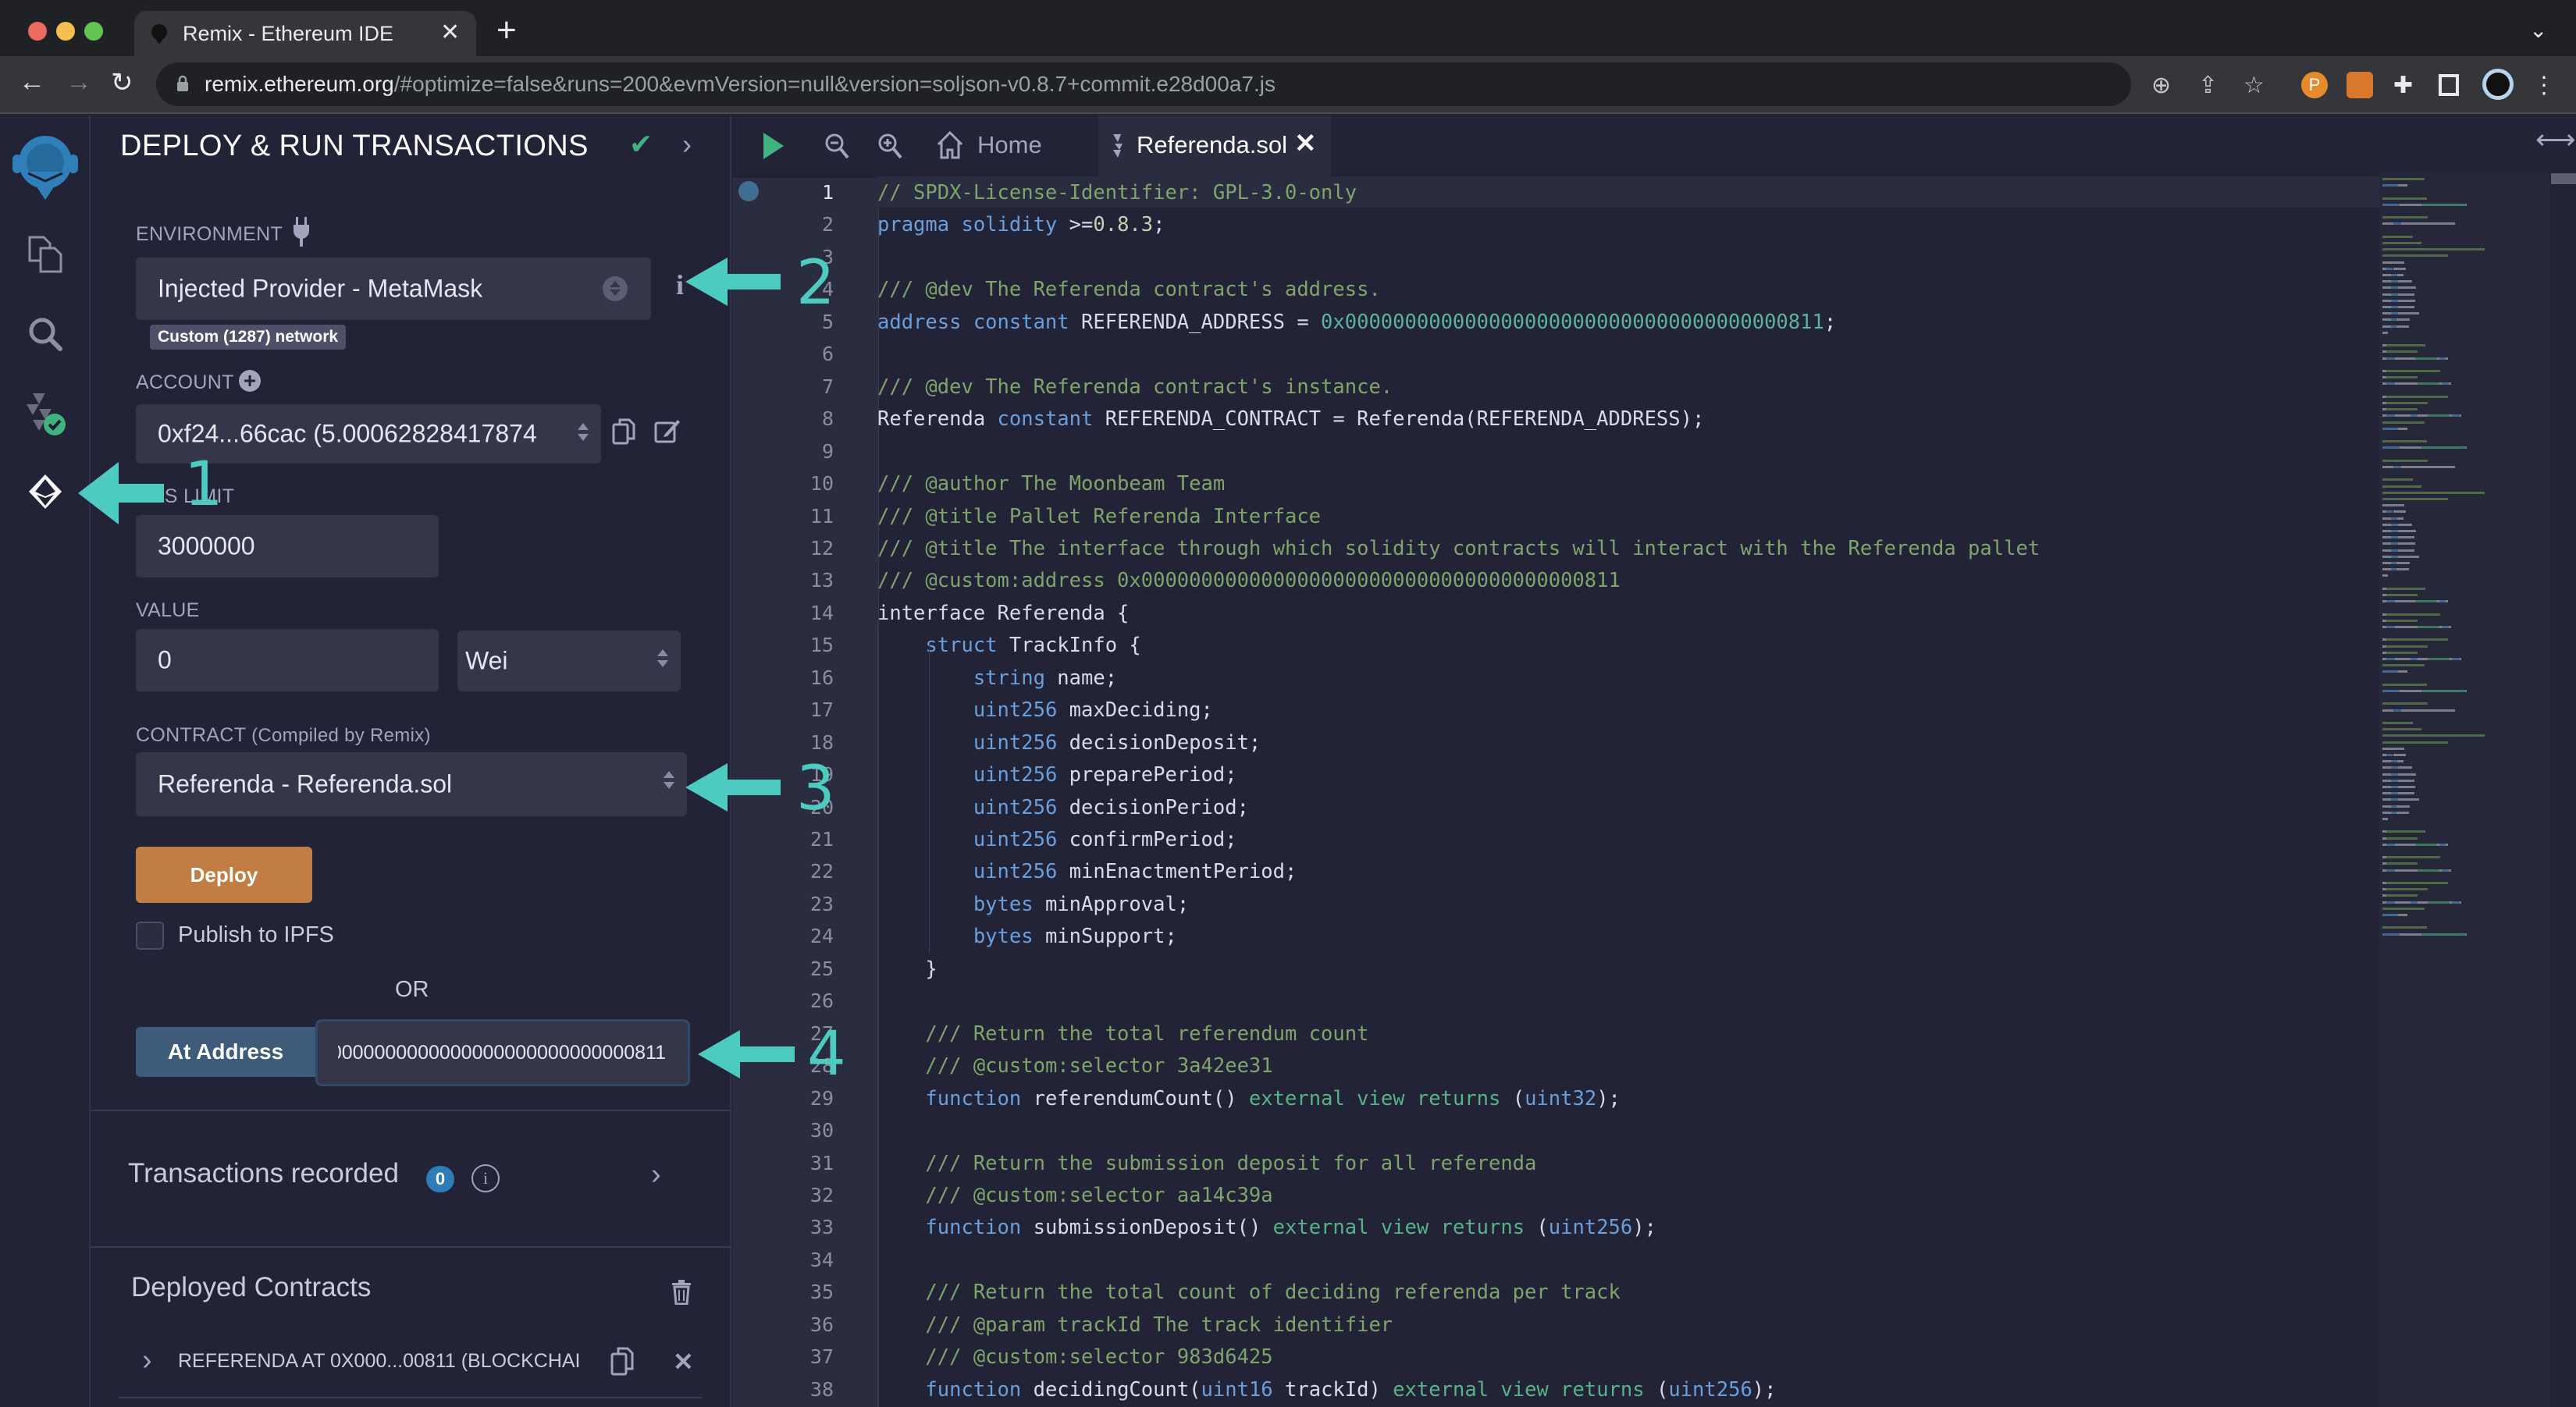 The height and width of the screenshot is (1407, 2576). I want to click on code-line: }, so click(907, 969).